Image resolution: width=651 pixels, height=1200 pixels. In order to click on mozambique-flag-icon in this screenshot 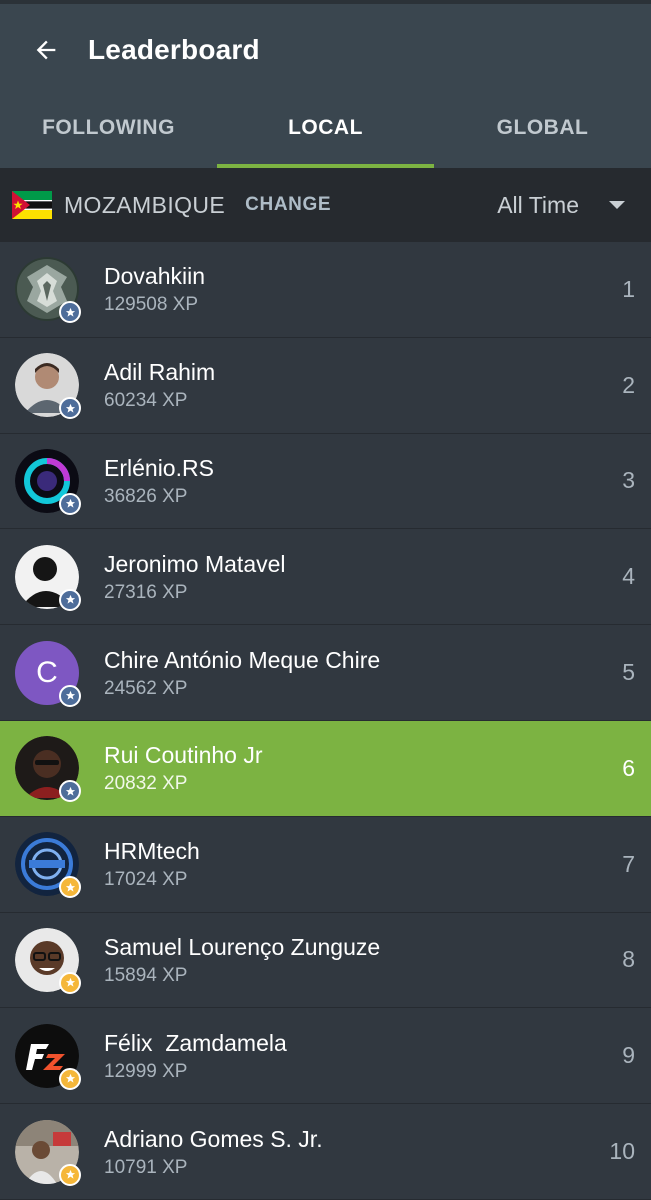, I will do `click(32, 205)`.